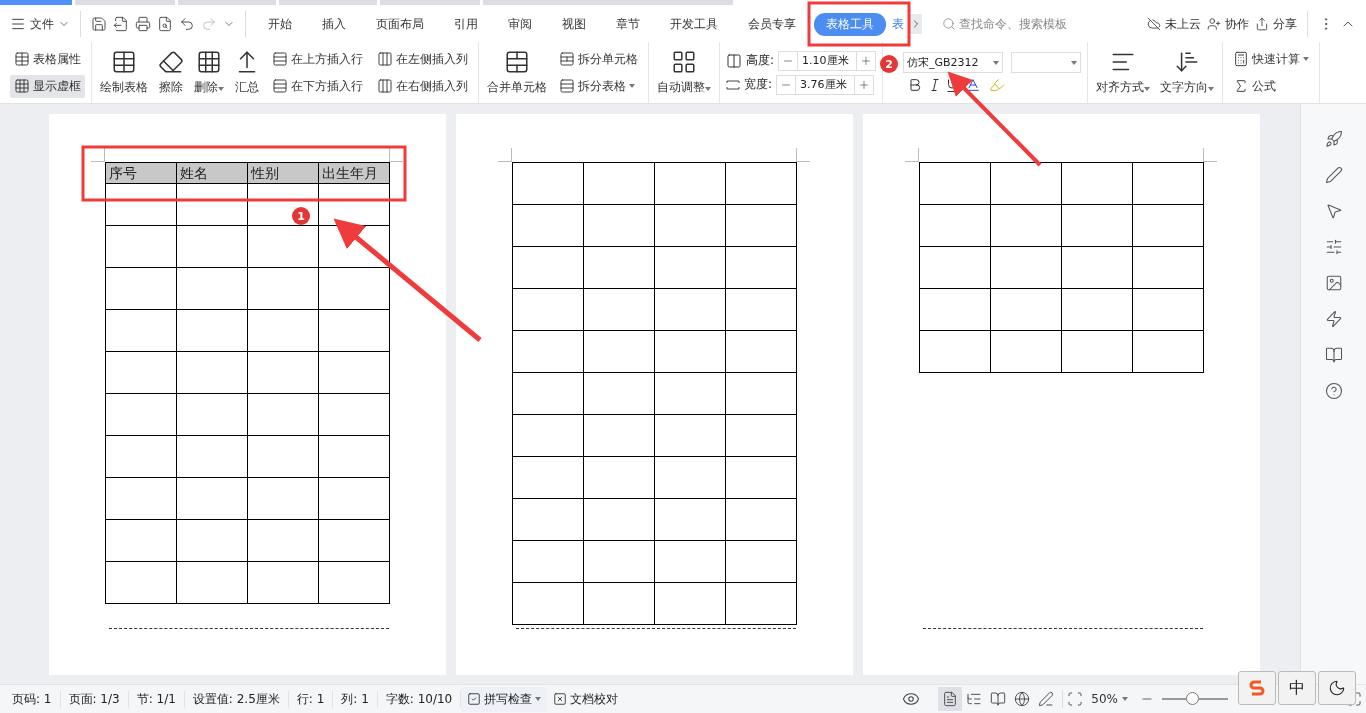 This screenshot has width=1366, height=713. What do you see at coordinates (997, 85) in the screenshot?
I see `highlighter-icon` at bounding box center [997, 85].